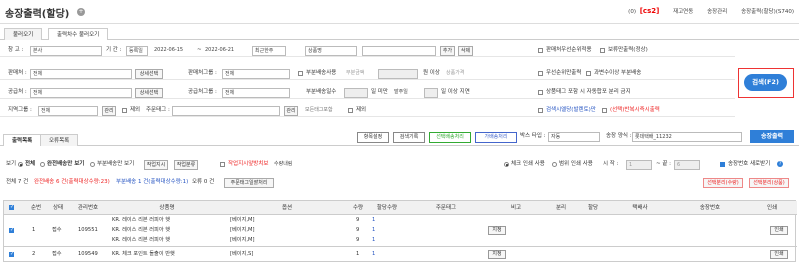  I want to click on order-tag-input, so click(226, 110).